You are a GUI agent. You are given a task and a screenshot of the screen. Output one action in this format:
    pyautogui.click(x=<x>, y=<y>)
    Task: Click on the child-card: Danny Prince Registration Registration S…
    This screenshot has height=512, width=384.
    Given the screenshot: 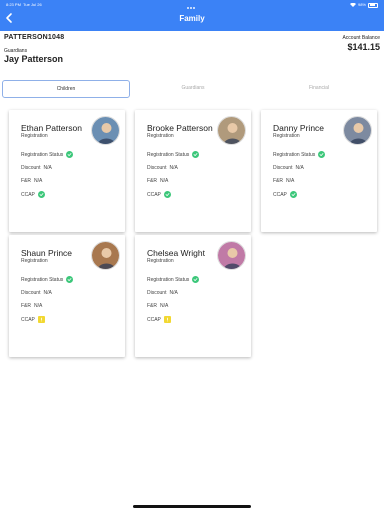 What is the action you would take?
    pyautogui.click(x=319, y=171)
    